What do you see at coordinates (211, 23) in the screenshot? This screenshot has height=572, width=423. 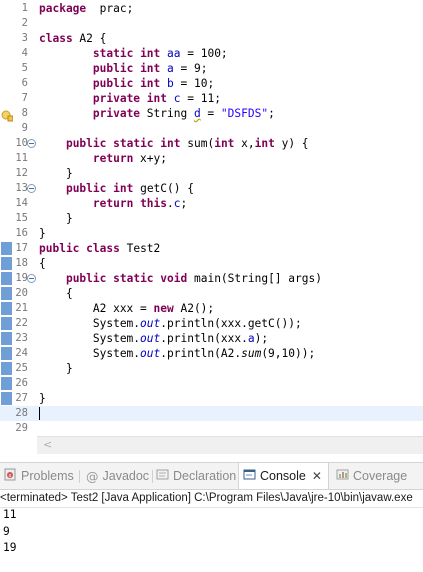 I see `code-line: 2` at bounding box center [211, 23].